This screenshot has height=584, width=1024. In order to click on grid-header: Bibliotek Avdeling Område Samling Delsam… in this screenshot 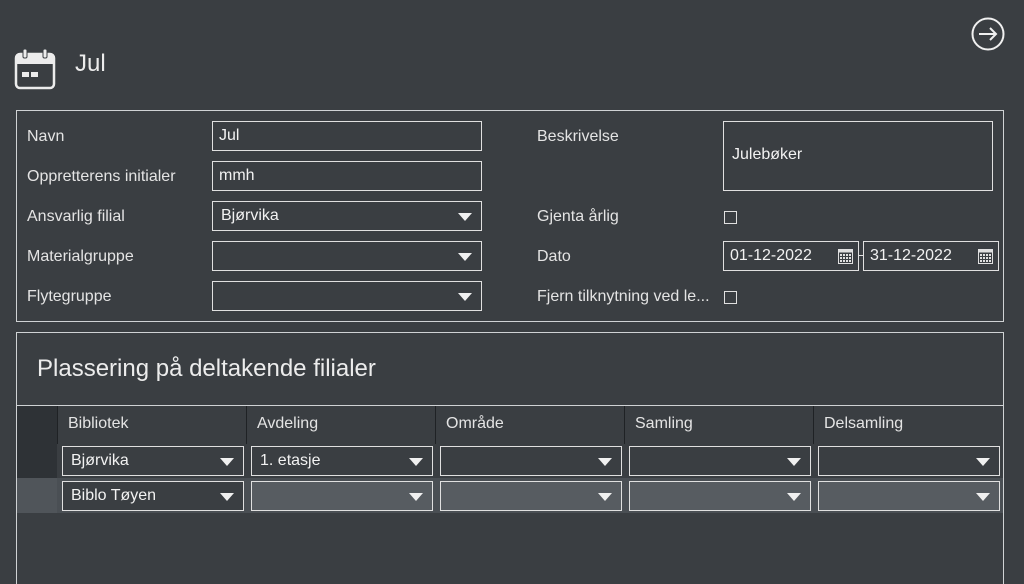, I will do `click(510, 424)`.